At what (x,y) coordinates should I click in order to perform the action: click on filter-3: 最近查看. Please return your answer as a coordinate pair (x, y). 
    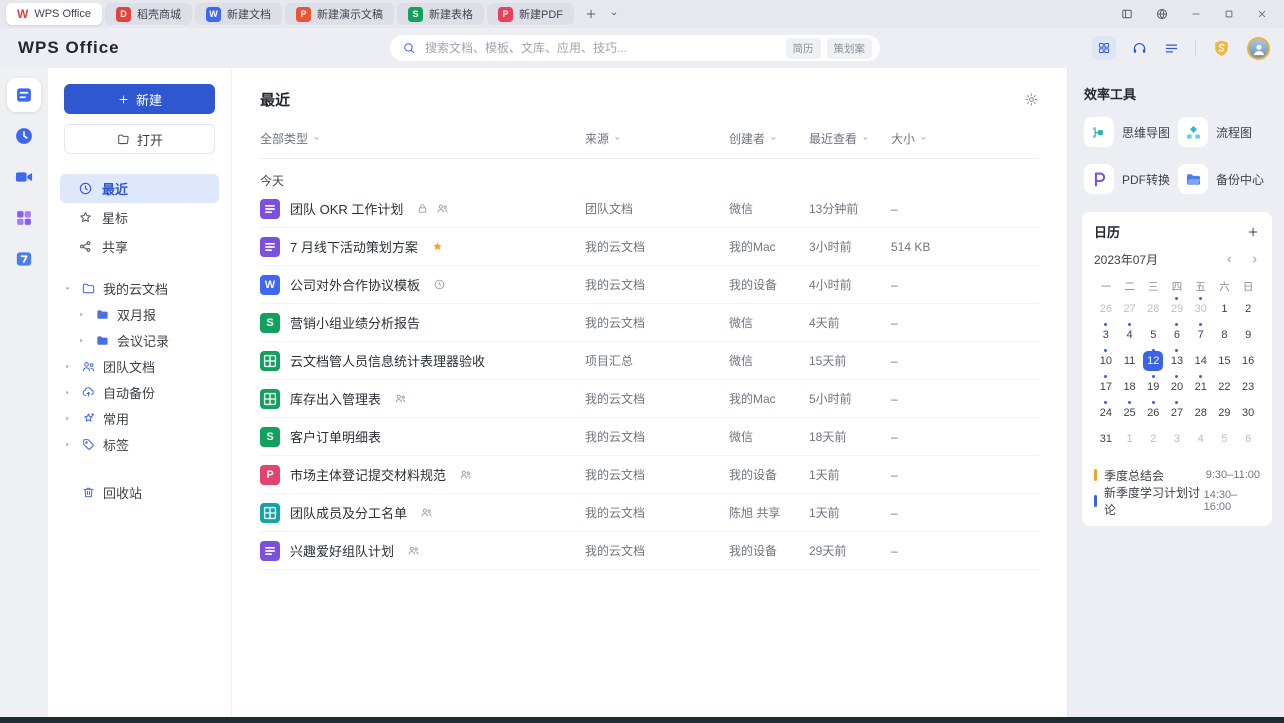
    Looking at the image, I should click on (850, 138).